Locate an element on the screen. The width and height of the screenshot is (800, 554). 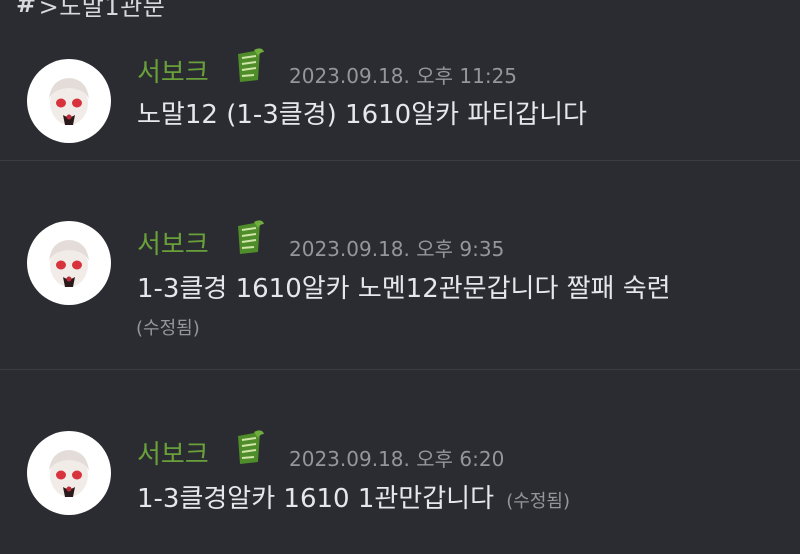
message-content: 노말12 (1-3클경) 1610알카 파티갑니다 is located at coordinates (362, 115).